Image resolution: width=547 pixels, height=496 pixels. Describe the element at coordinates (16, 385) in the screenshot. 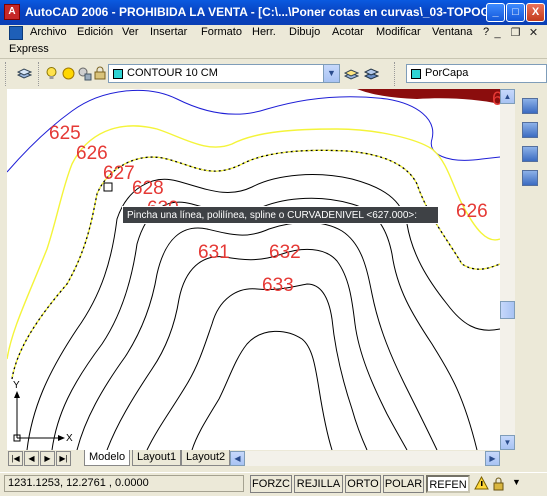

I see `ucs-y-label: Y` at that location.